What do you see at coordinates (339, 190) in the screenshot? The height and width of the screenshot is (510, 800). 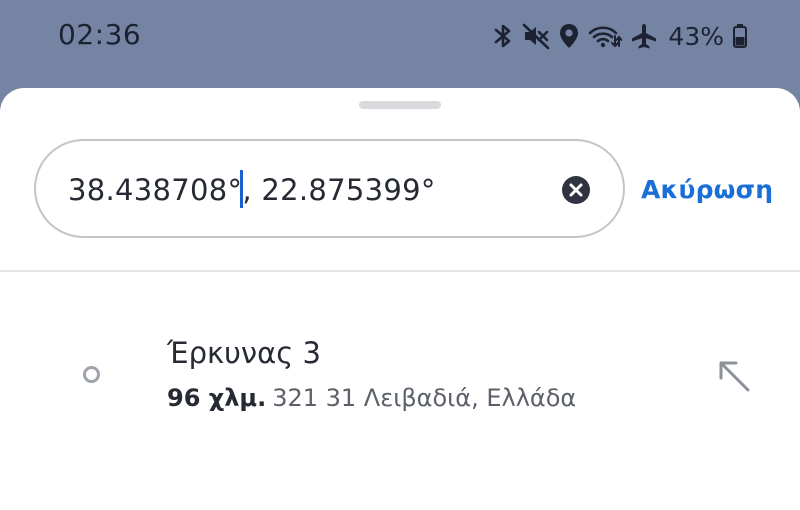 I see `search-value-after-caret: , 22.875399°` at bounding box center [339, 190].